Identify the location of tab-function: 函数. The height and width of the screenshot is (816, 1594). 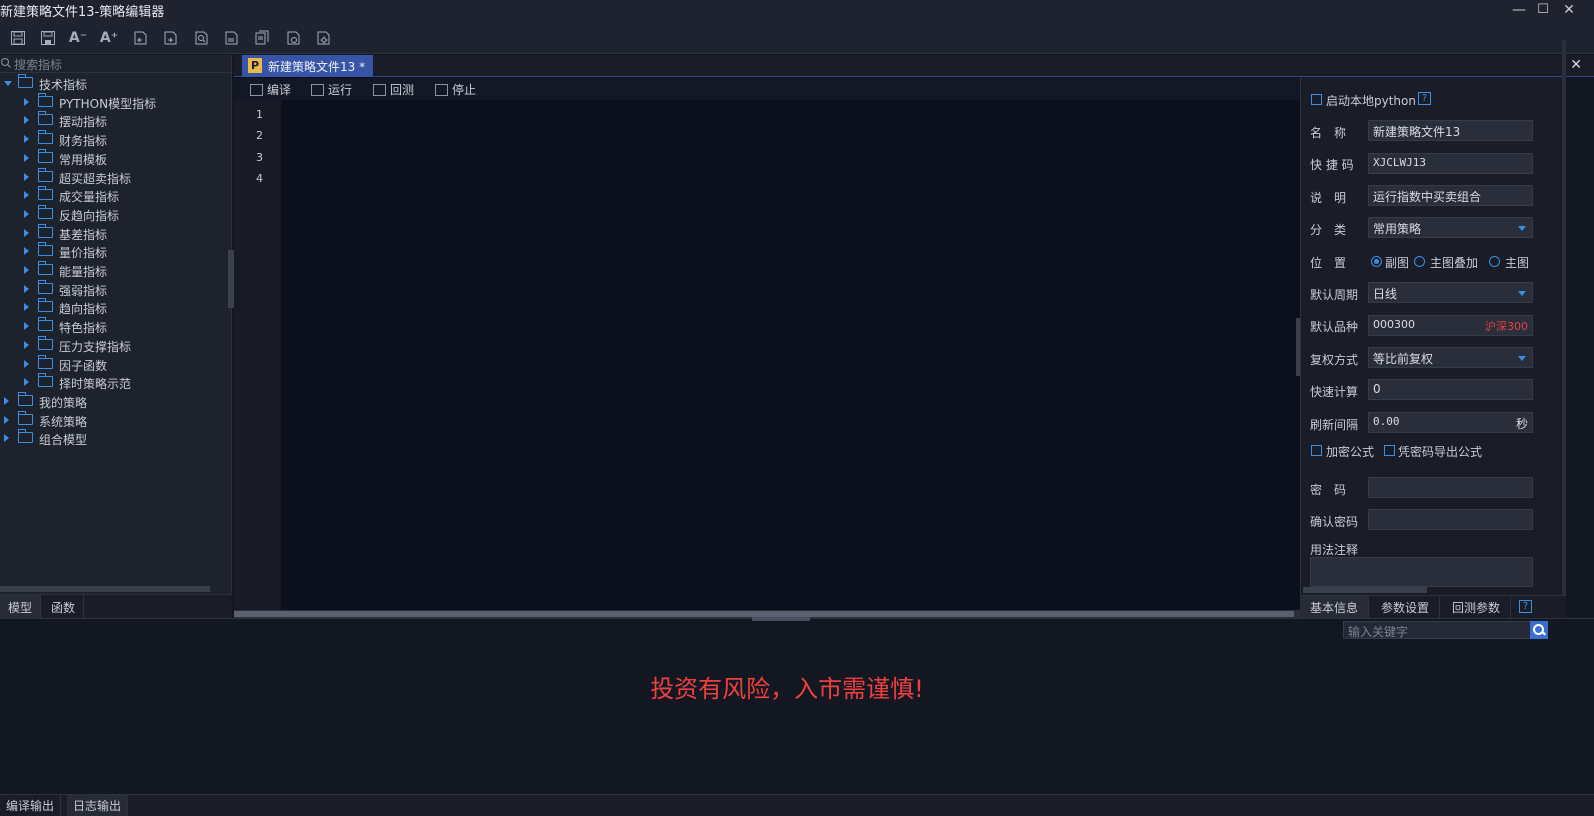
(64, 607).